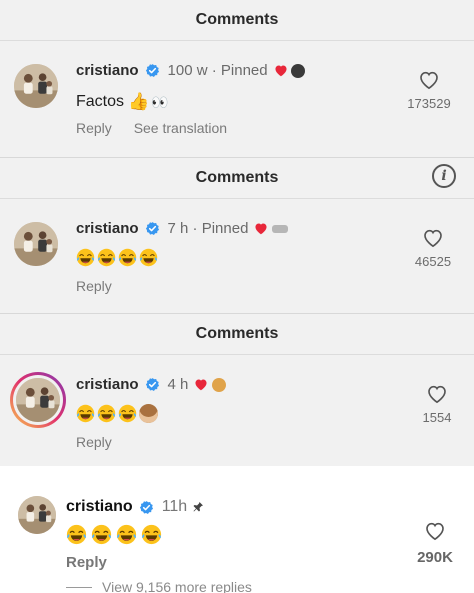  What do you see at coordinates (433, 261) in the screenshot?
I see `like-count: 46525` at bounding box center [433, 261].